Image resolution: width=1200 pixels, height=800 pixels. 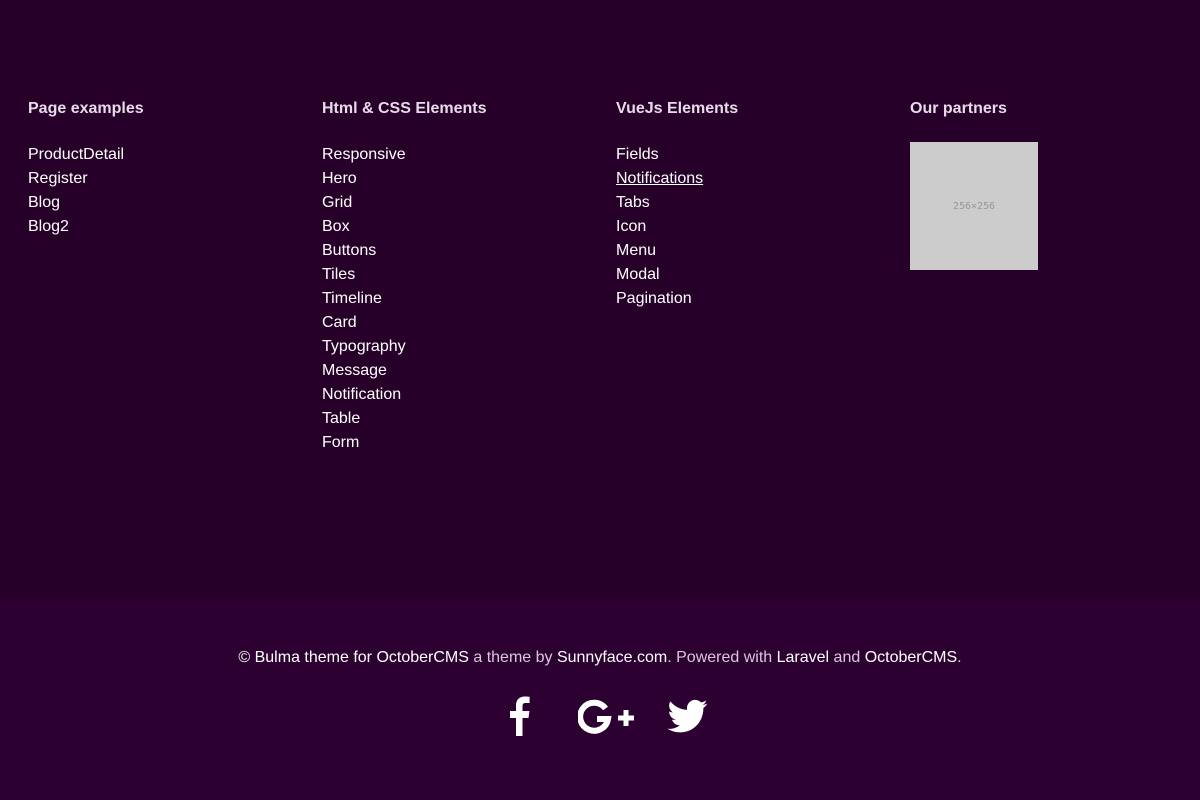 What do you see at coordinates (339, 178) in the screenshot?
I see `link-hero: Hero` at bounding box center [339, 178].